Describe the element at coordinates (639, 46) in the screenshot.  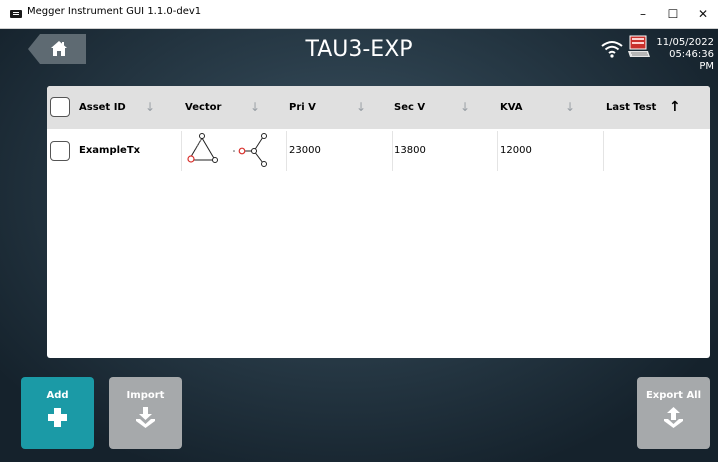
I see `lcd-status-icon` at that location.